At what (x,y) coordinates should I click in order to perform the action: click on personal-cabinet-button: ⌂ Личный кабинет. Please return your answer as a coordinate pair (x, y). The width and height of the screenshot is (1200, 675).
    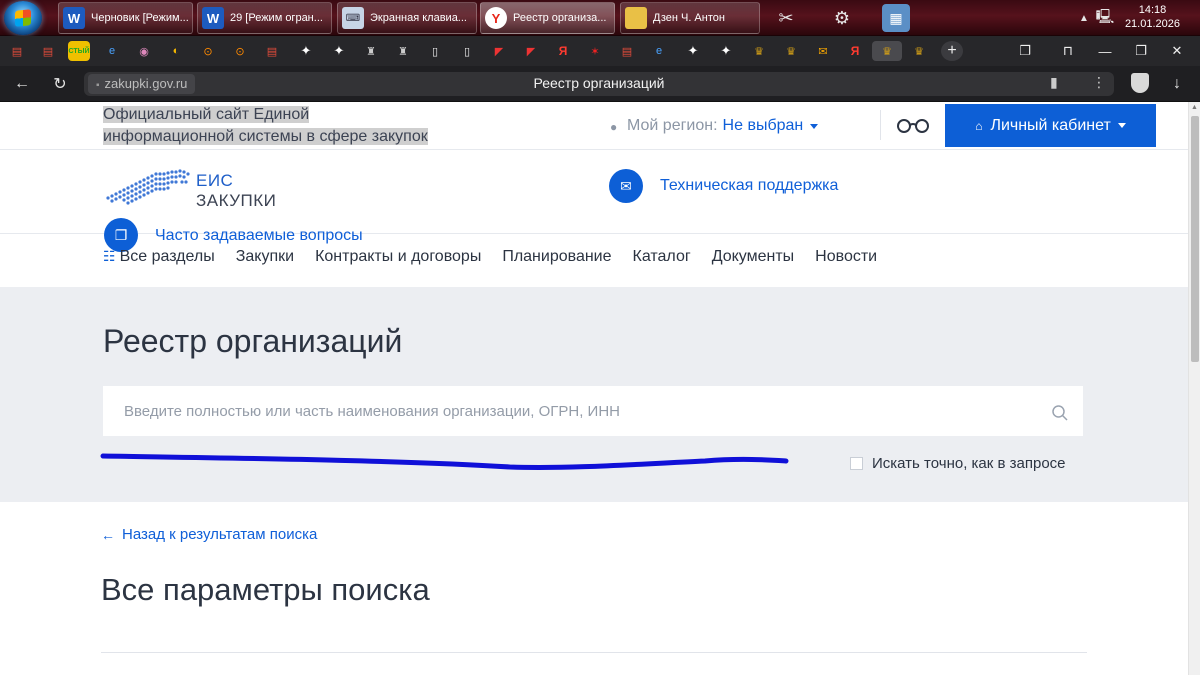
    Looking at the image, I should click on (1050, 125).